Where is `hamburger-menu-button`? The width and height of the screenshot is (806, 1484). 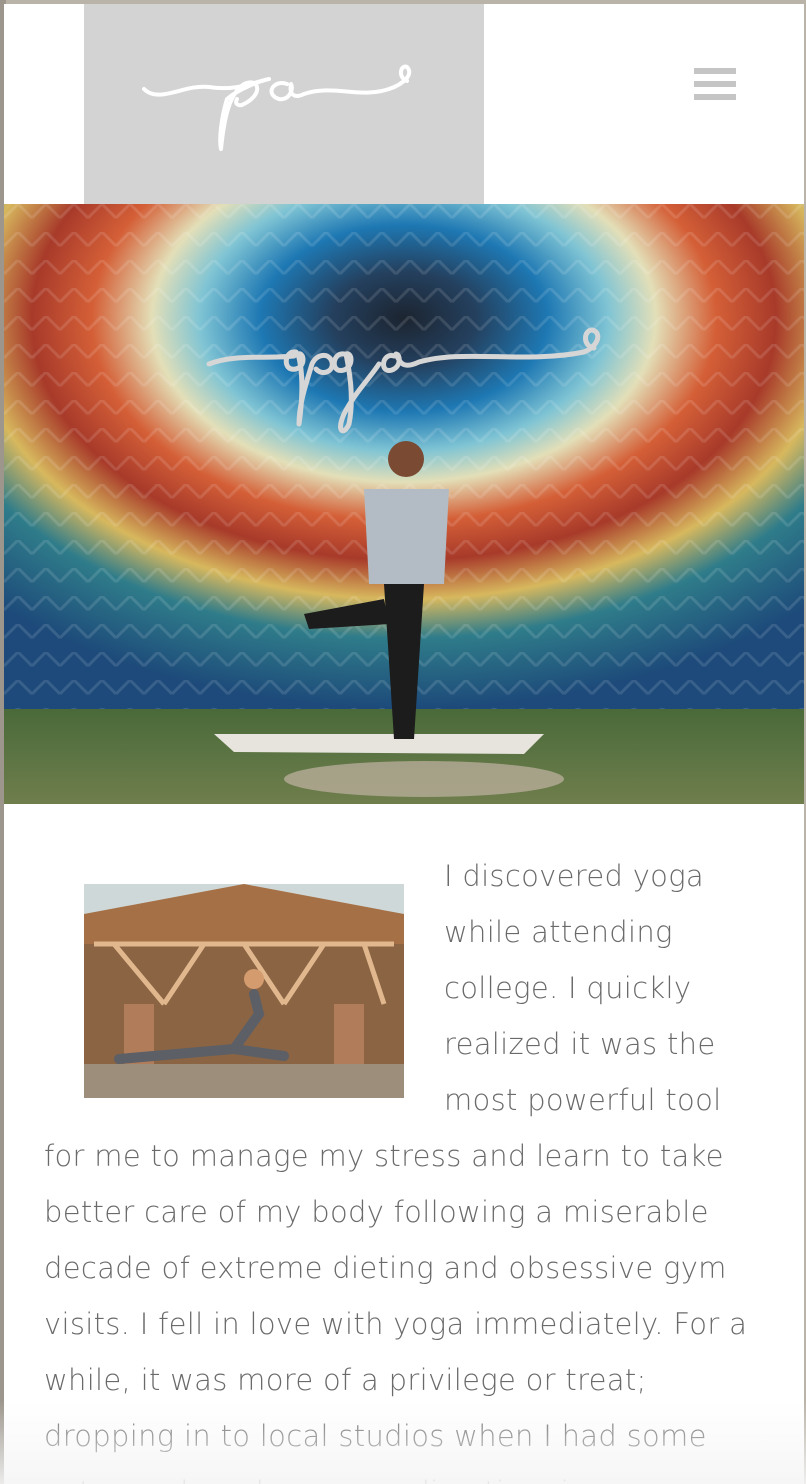
hamburger-menu-button is located at coordinates (716, 88).